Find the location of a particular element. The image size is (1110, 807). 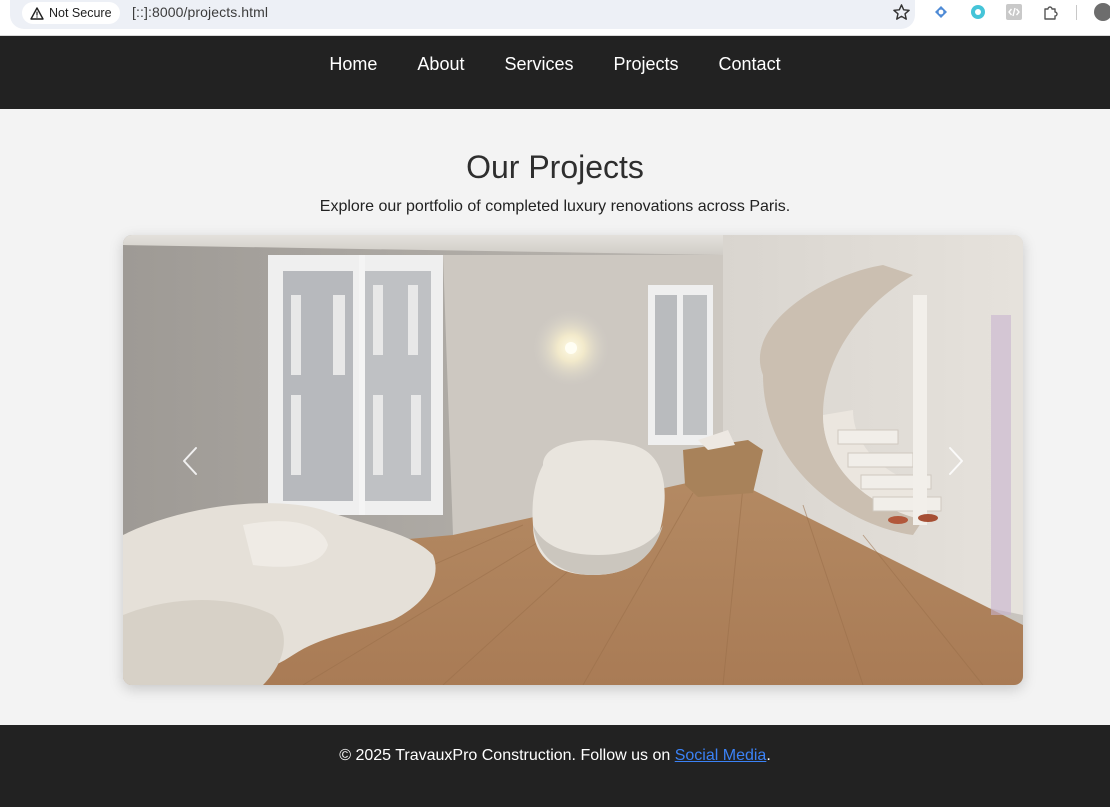

nav-link-services: Services is located at coordinates (538, 64).